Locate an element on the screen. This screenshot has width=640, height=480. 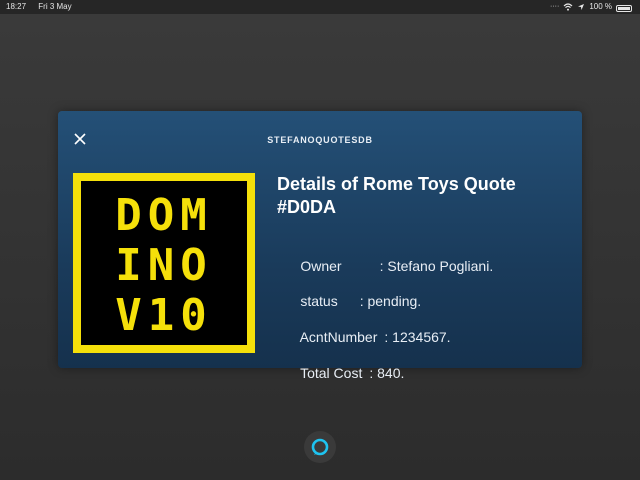
detail-row-total-cost: Total Cost : 840. is located at coordinates (340, 373).